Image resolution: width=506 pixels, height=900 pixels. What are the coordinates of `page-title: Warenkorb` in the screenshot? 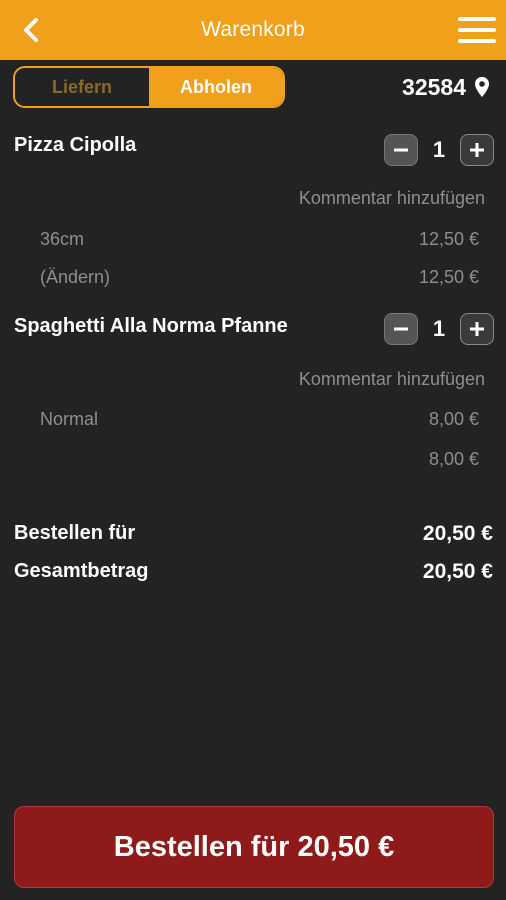 It's located at (253, 29).